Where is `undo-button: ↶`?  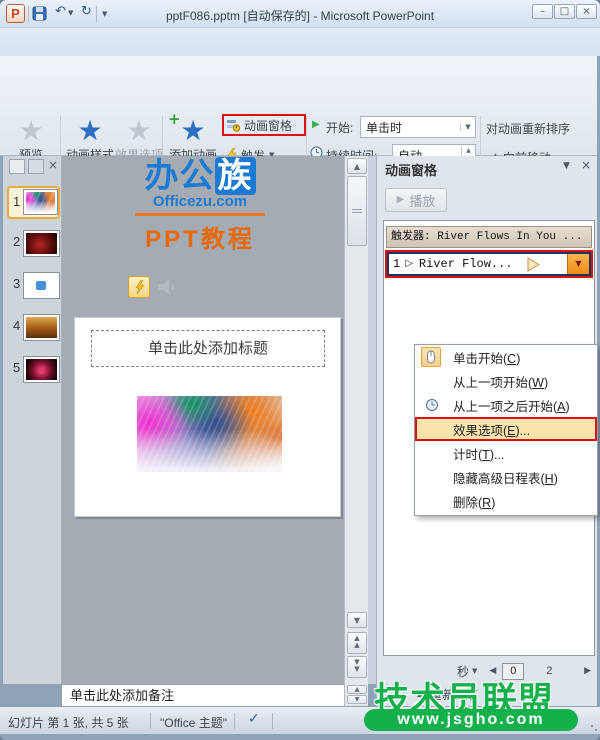
undo-button: ↶ is located at coordinates (60, 13).